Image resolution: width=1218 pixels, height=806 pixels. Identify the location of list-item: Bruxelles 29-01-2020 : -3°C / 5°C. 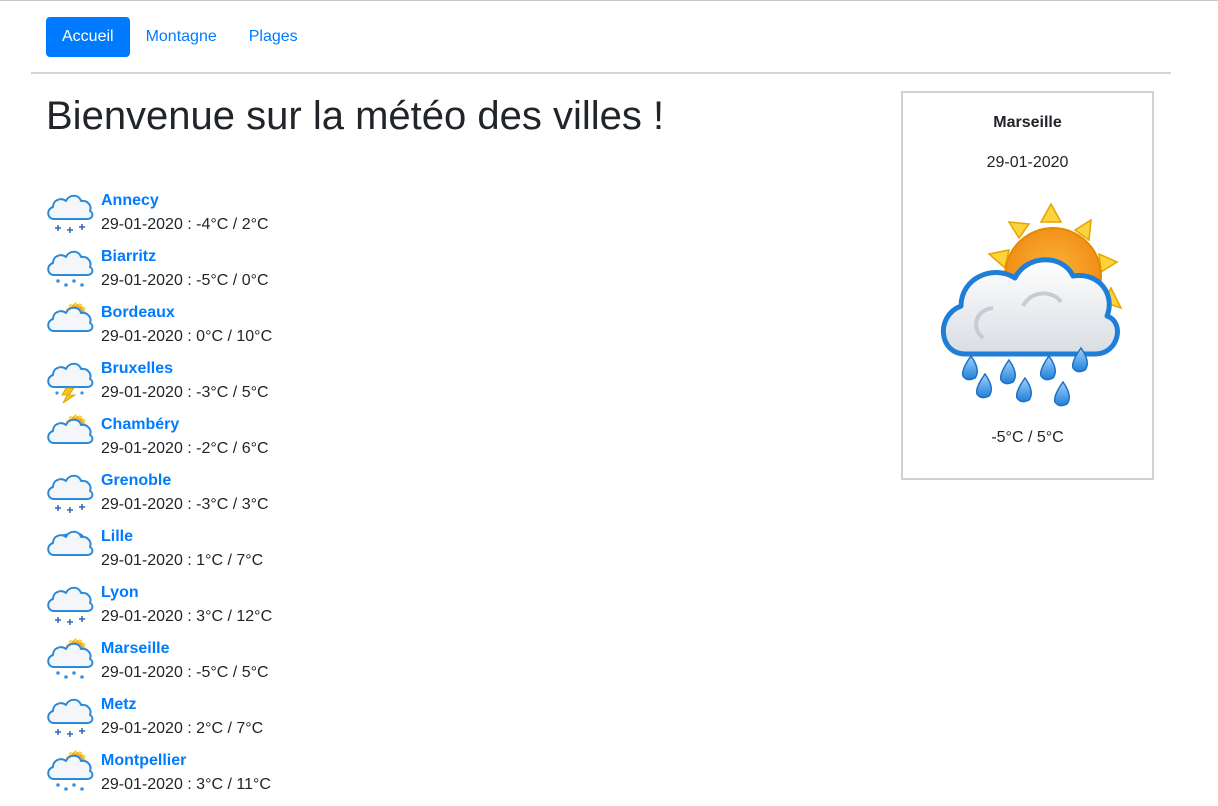
(159, 383).